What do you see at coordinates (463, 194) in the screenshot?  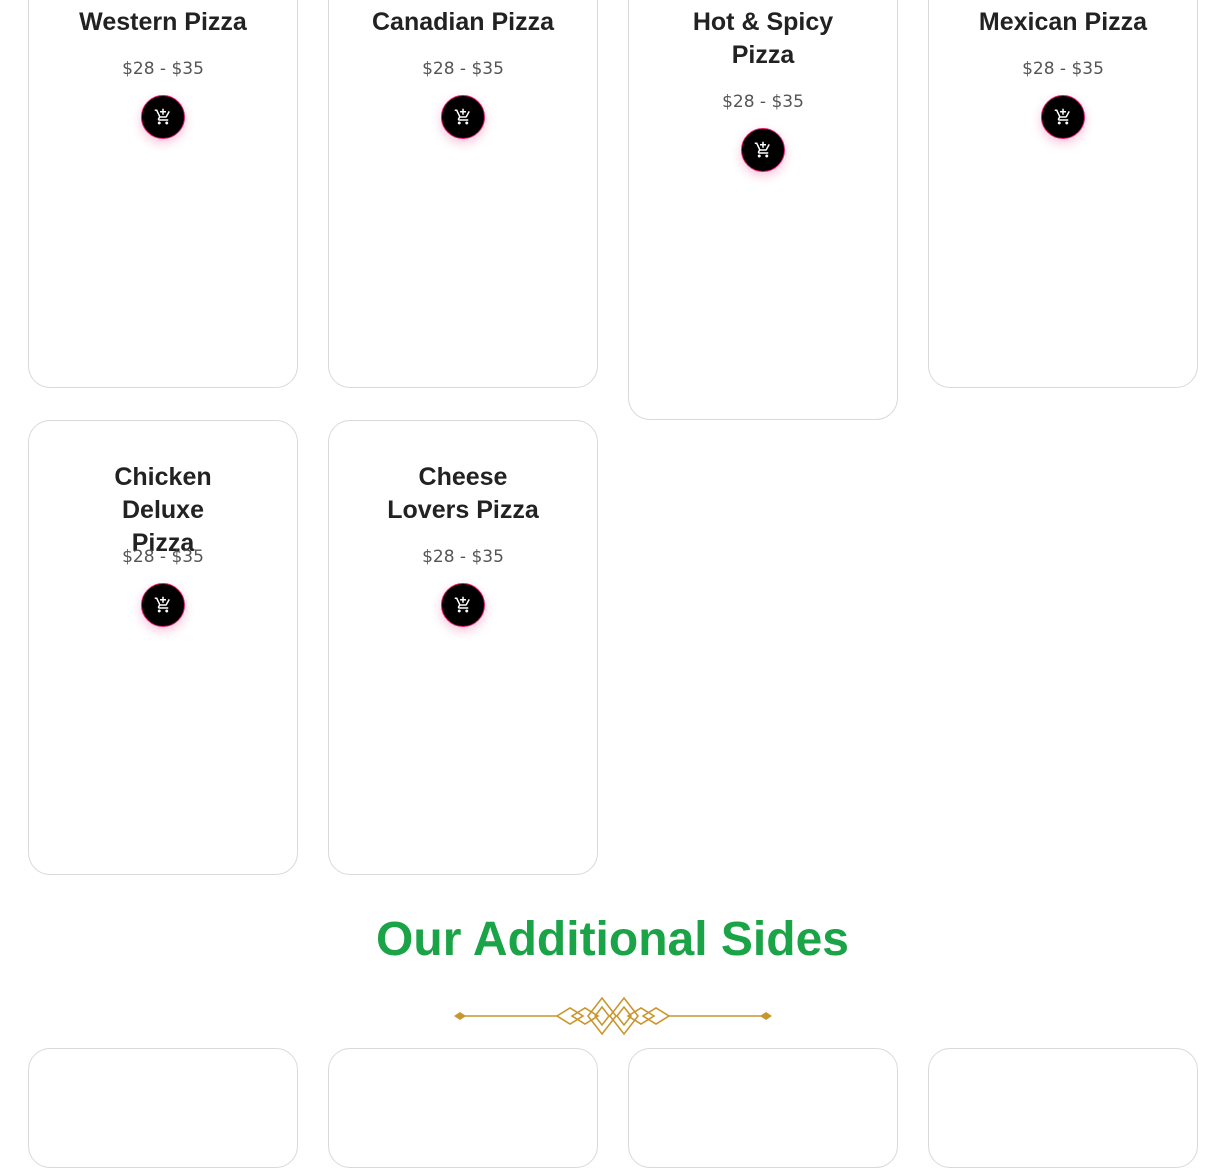 I see `product-card-canadian-pizza: Canadian Pizza $28 - $35` at bounding box center [463, 194].